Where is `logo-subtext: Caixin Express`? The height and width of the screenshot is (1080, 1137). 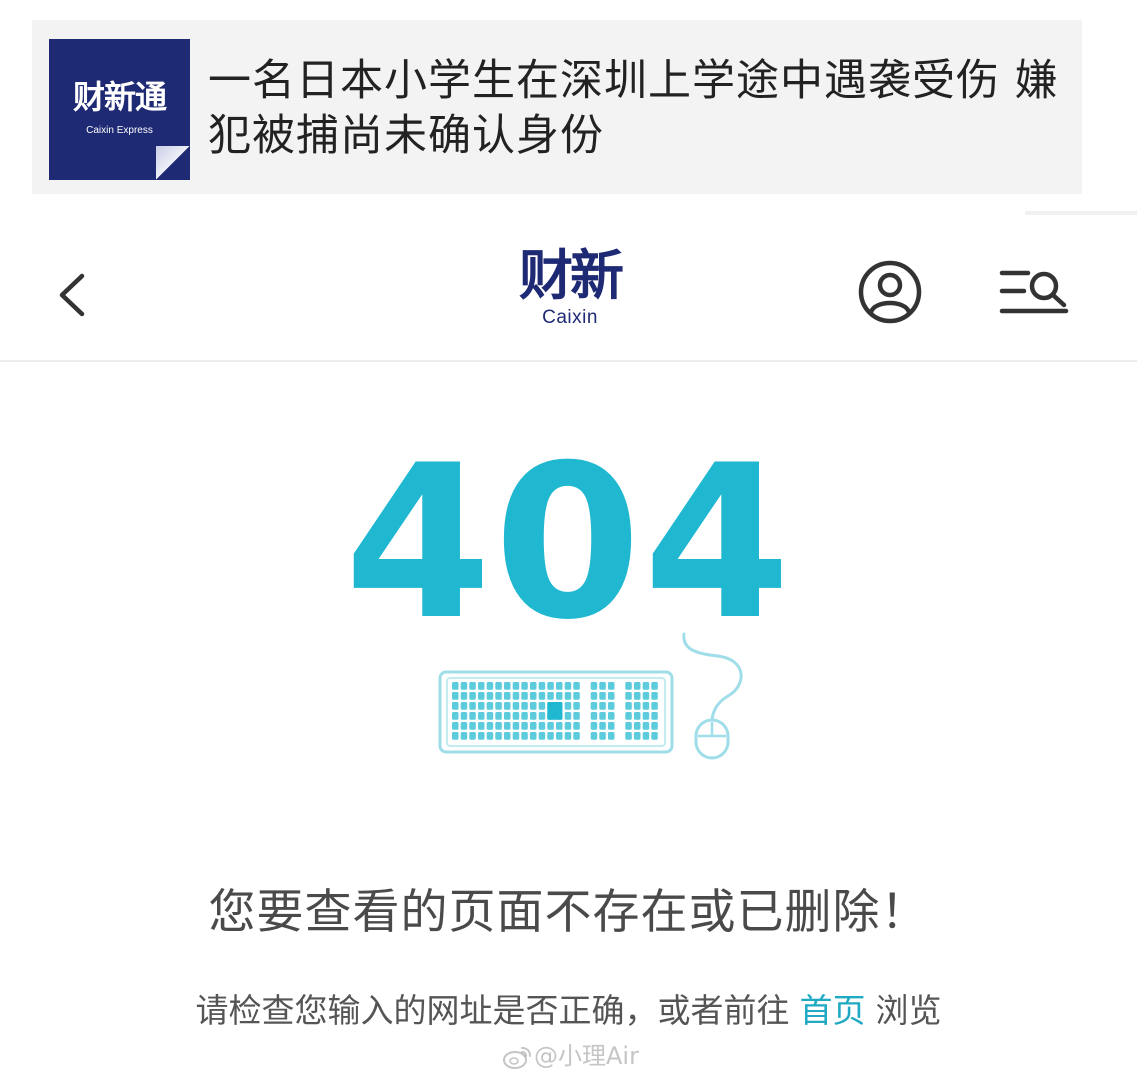 logo-subtext: Caixin Express is located at coordinates (119, 130).